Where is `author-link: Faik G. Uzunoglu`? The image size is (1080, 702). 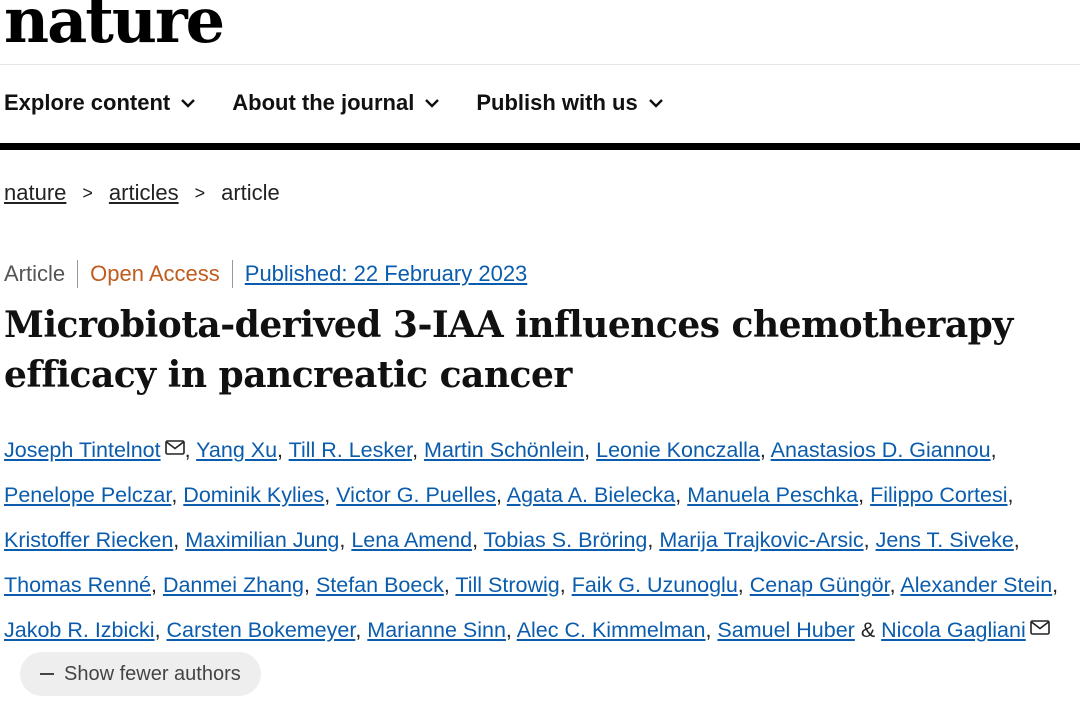 author-link: Faik G. Uzunoglu is located at coordinates (655, 585).